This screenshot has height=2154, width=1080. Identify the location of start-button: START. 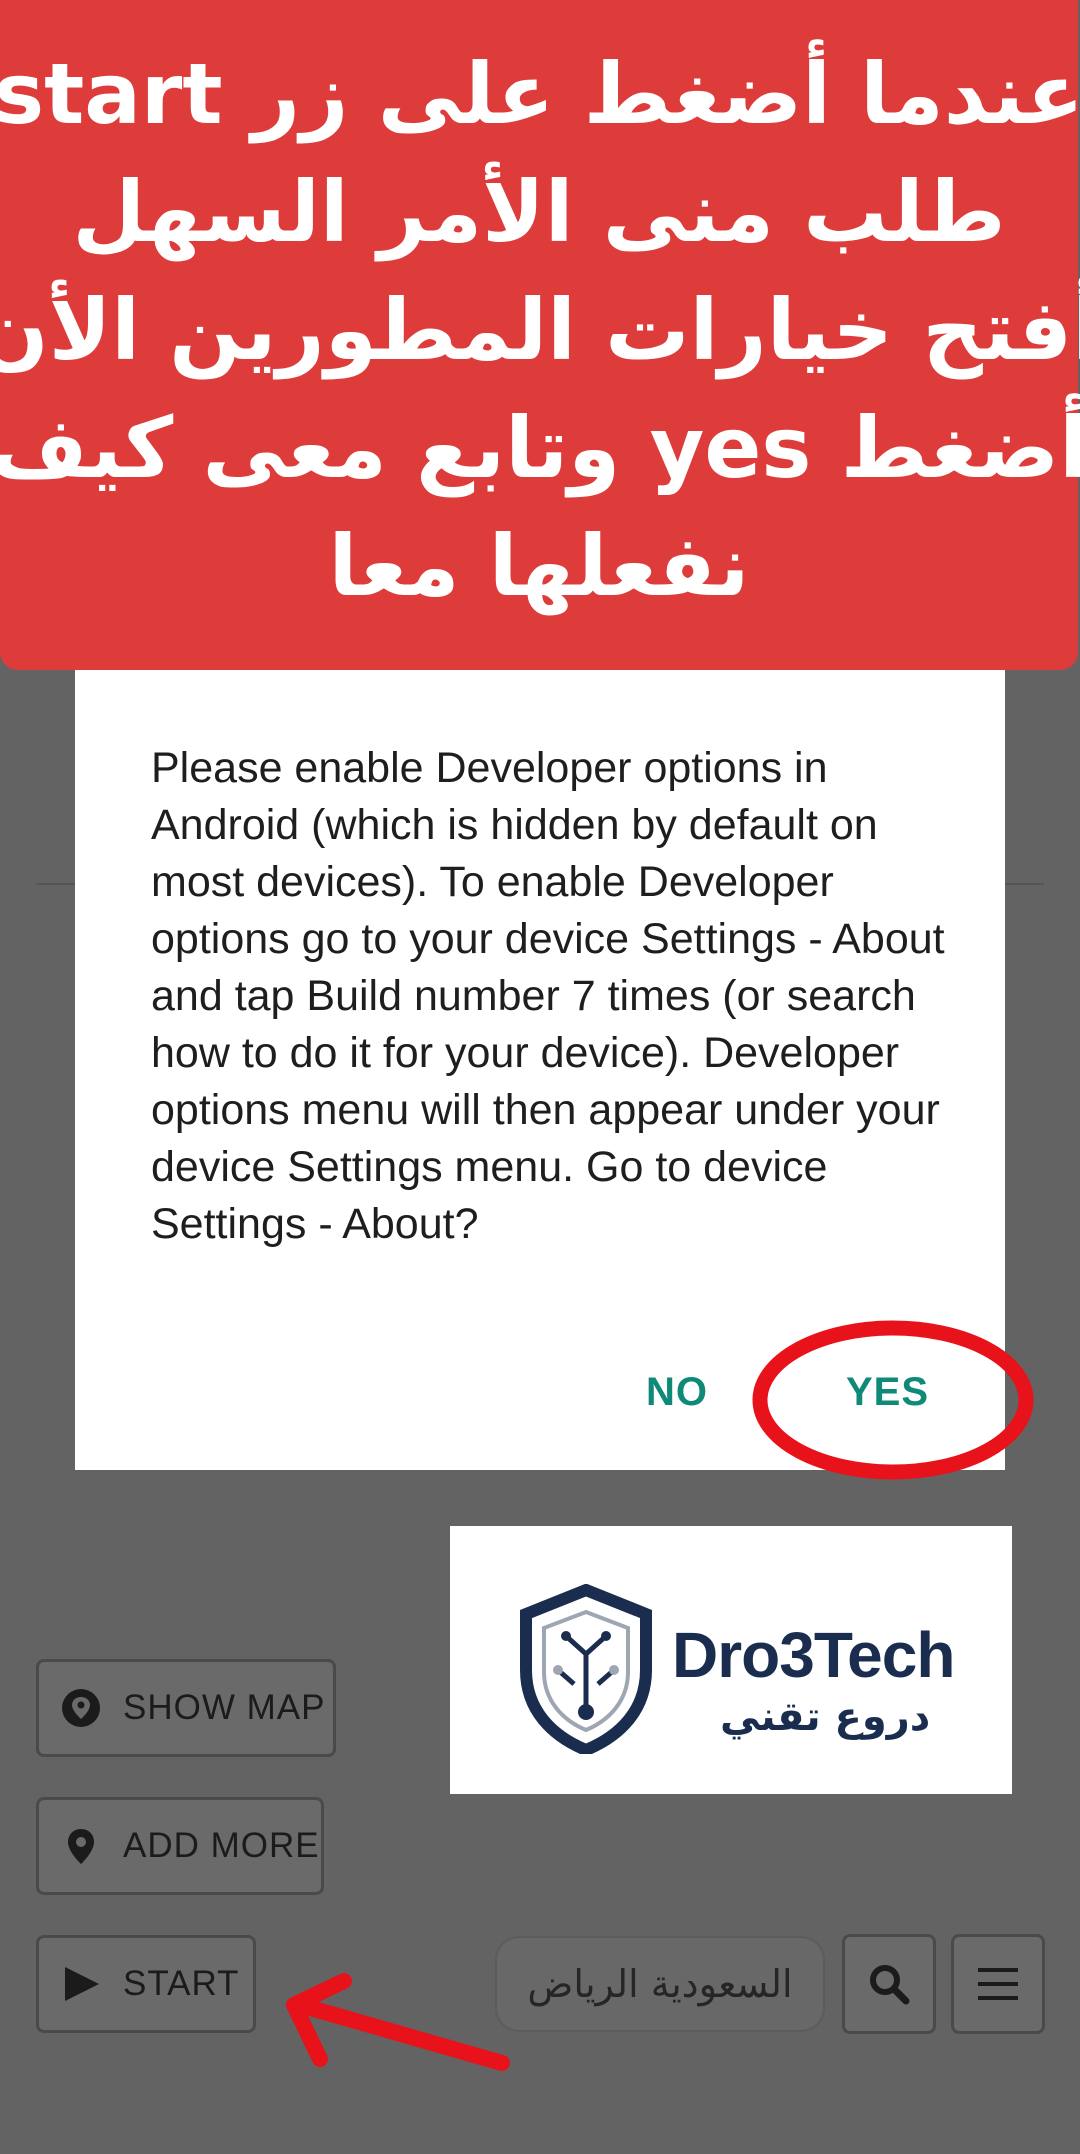
(146, 1984).